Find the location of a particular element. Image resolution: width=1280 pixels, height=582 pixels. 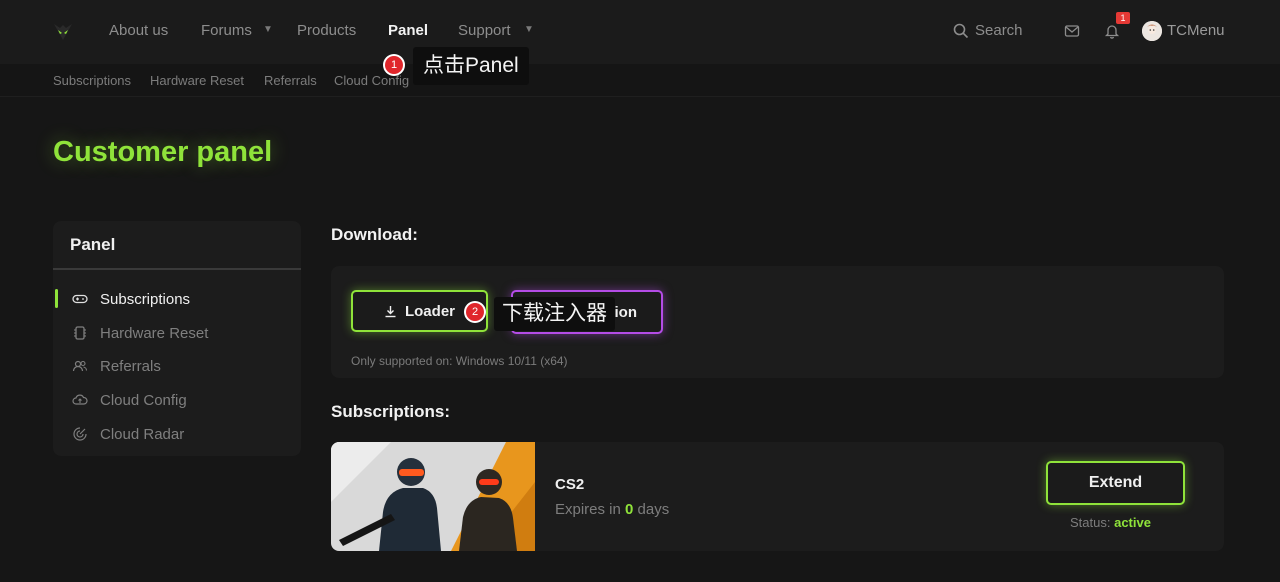

cloud-upload-icon is located at coordinates (80, 399).